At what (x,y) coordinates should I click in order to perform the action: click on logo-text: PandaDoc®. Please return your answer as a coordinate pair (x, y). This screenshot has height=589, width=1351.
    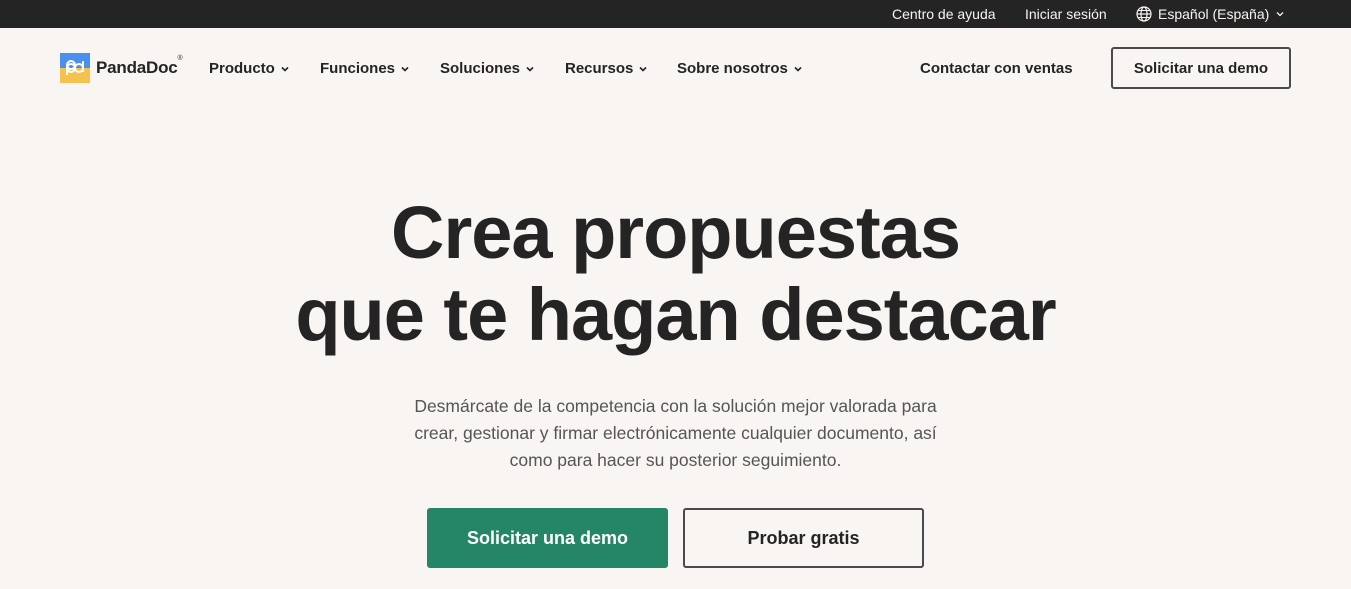
    Looking at the image, I should click on (139, 66).